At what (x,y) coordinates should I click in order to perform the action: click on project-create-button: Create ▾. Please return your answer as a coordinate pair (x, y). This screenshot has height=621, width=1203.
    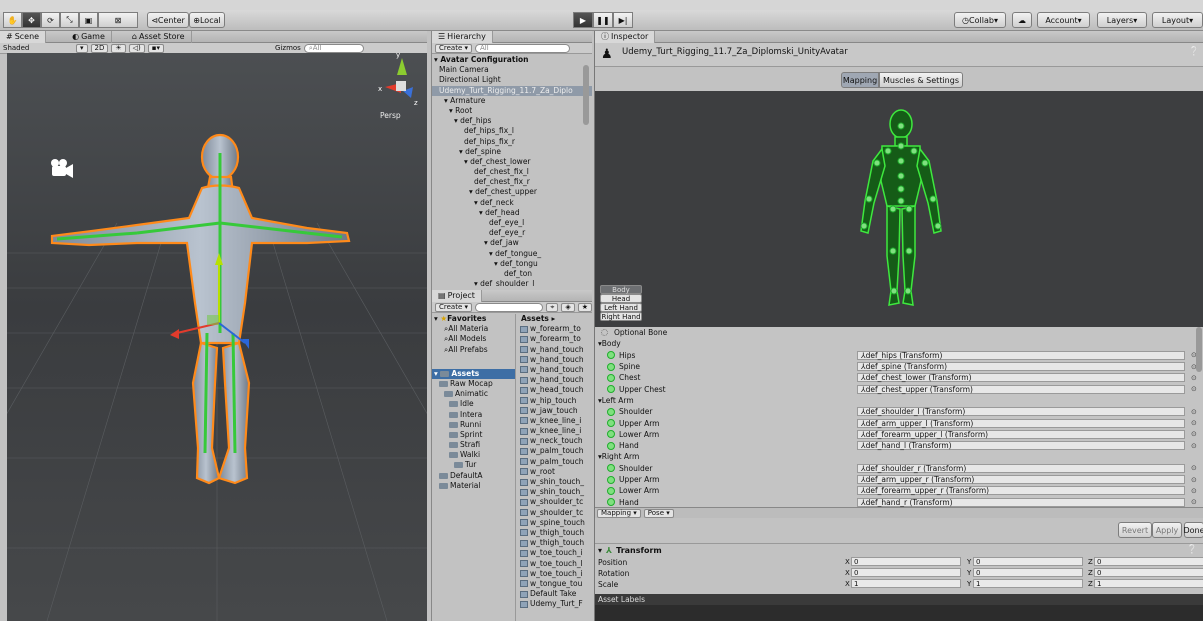
    Looking at the image, I should click on (454, 307).